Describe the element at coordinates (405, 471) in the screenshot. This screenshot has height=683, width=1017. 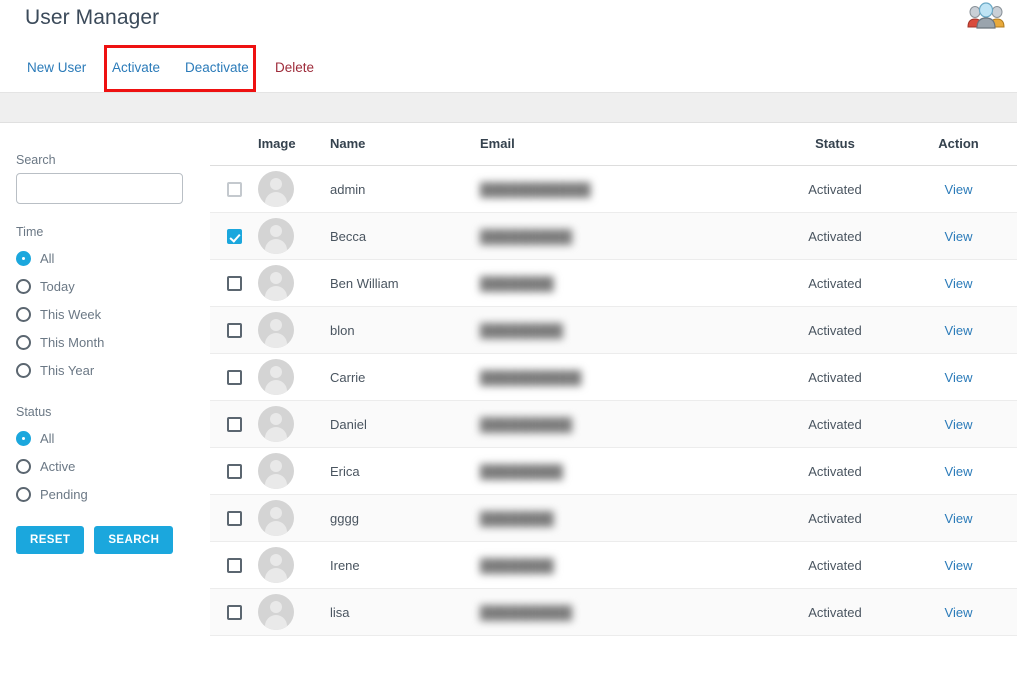
I see `row-name-cell: Erica` at that location.